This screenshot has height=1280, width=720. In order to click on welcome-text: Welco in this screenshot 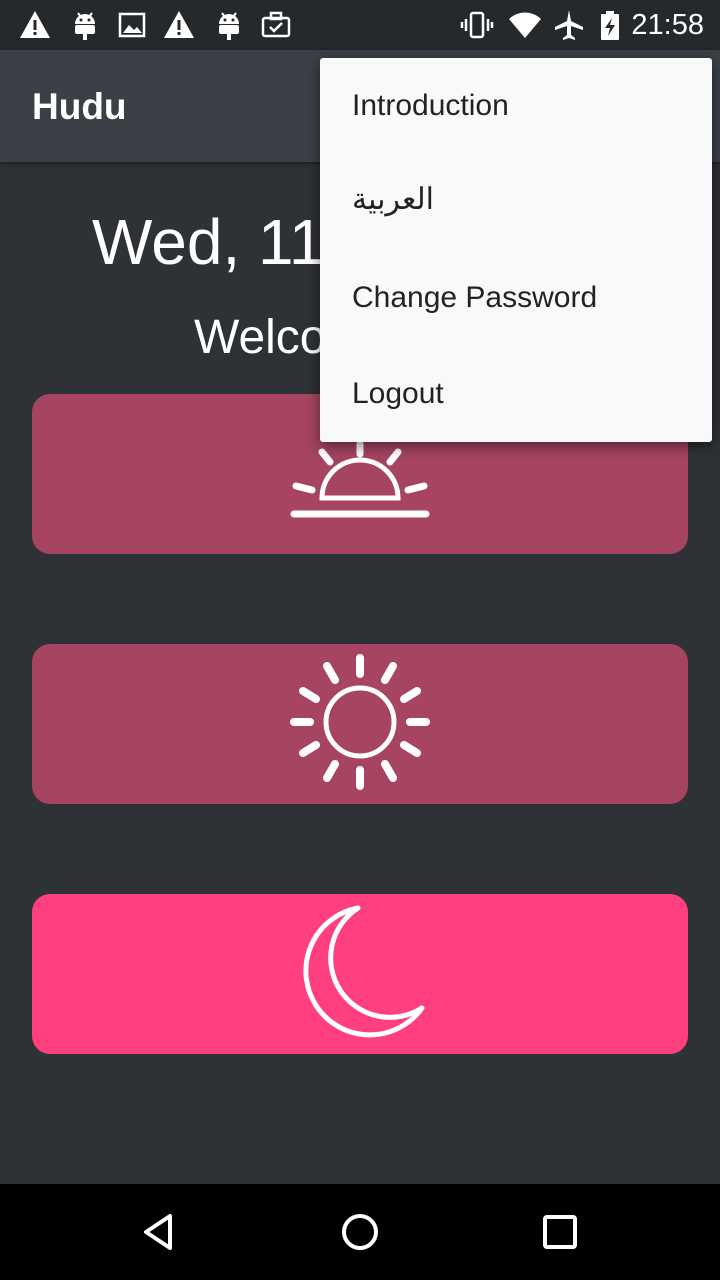, I will do `click(260, 337)`.